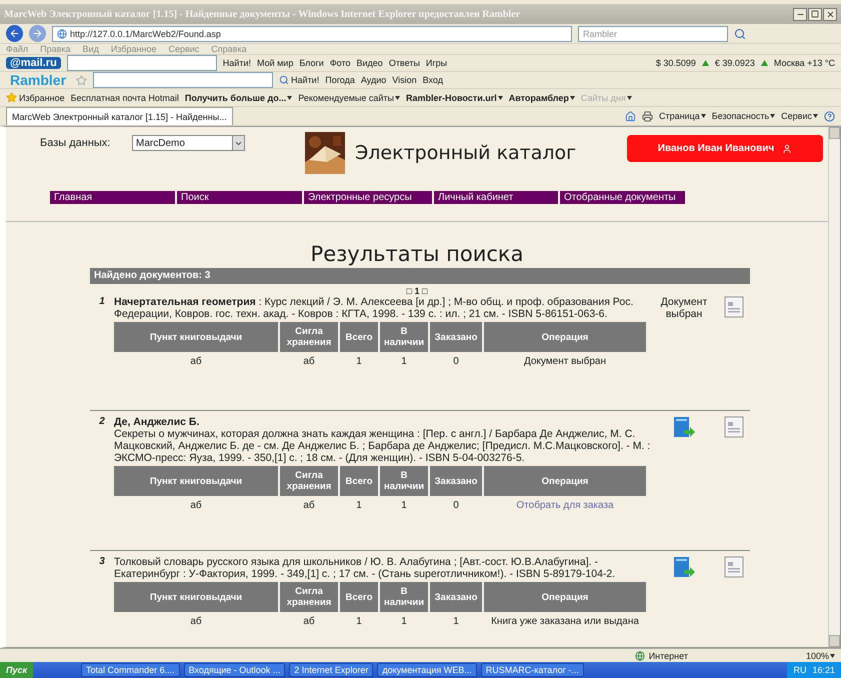 This screenshot has width=841, height=678. I want to click on favorite-link: Рекомендуемые сайты, so click(349, 97).